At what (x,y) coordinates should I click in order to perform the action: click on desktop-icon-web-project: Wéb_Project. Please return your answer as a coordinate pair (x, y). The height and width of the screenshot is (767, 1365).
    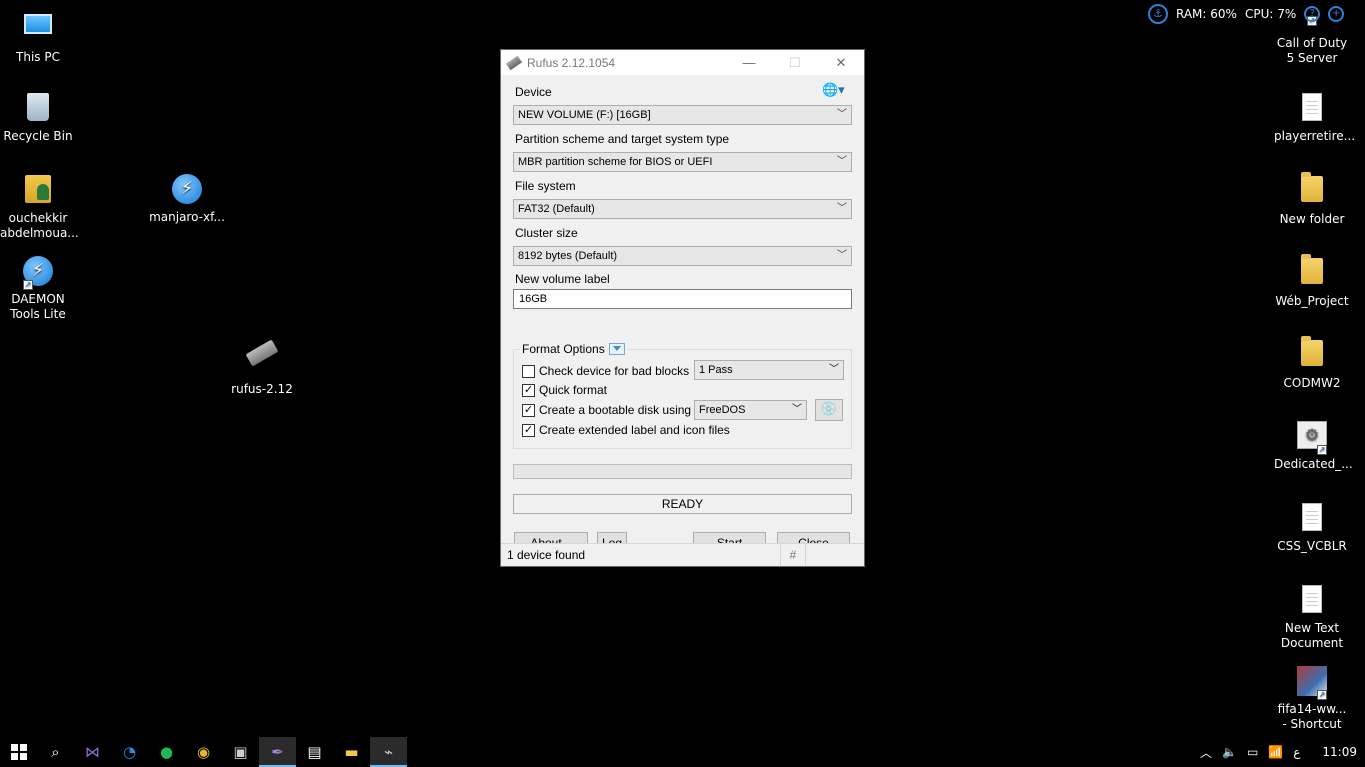
    Looking at the image, I should click on (1312, 281).